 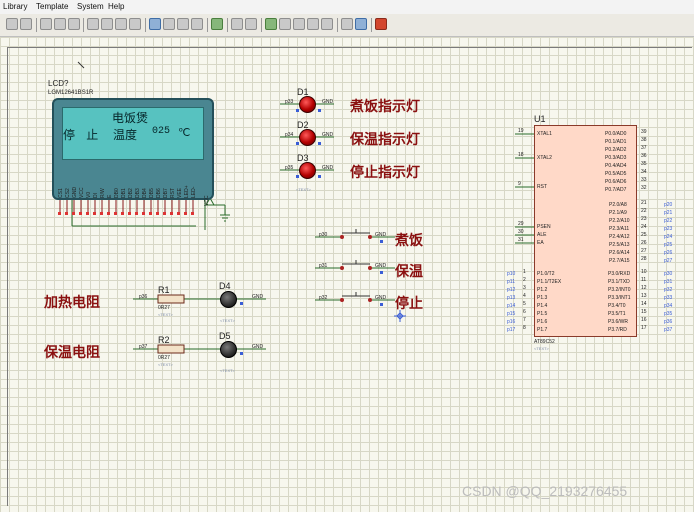 I want to click on led-d1-net: p33, so click(x=289, y=102).